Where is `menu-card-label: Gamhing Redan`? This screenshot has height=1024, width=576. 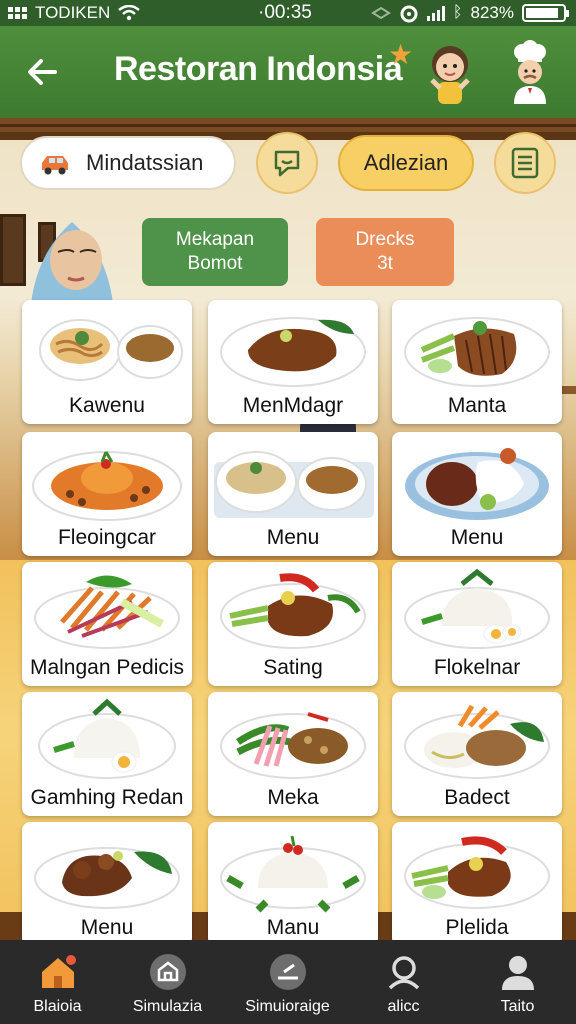 menu-card-label: Gamhing Redan is located at coordinates (107, 797).